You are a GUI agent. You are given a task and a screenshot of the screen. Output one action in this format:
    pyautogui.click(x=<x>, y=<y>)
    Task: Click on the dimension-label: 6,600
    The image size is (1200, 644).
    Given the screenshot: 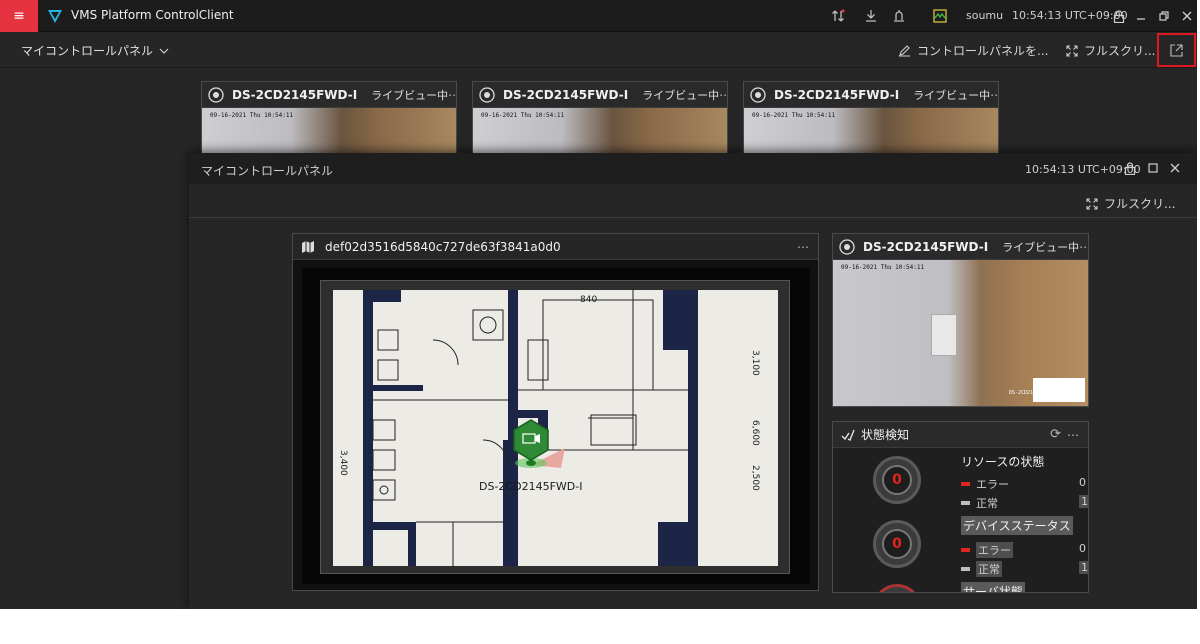 What is the action you would take?
    pyautogui.click(x=755, y=433)
    